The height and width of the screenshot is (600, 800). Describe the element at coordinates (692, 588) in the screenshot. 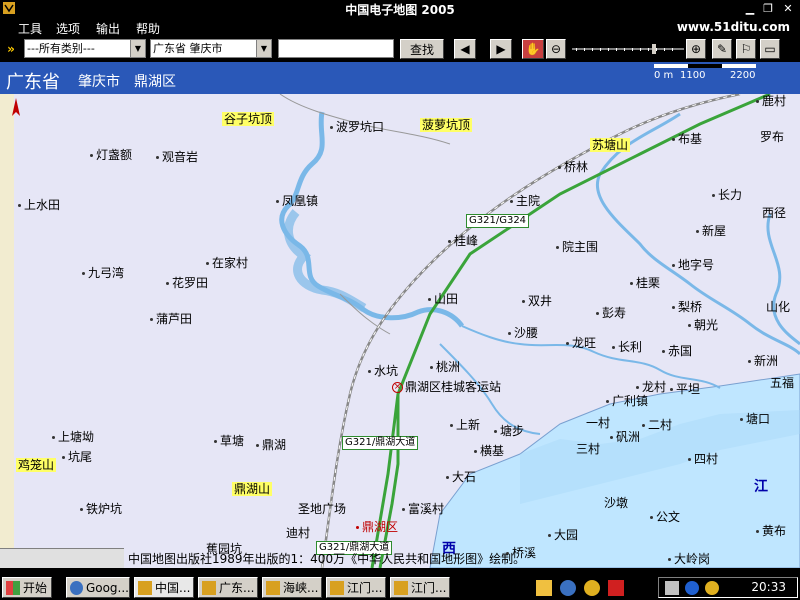

I see `antivirus-icon` at that location.